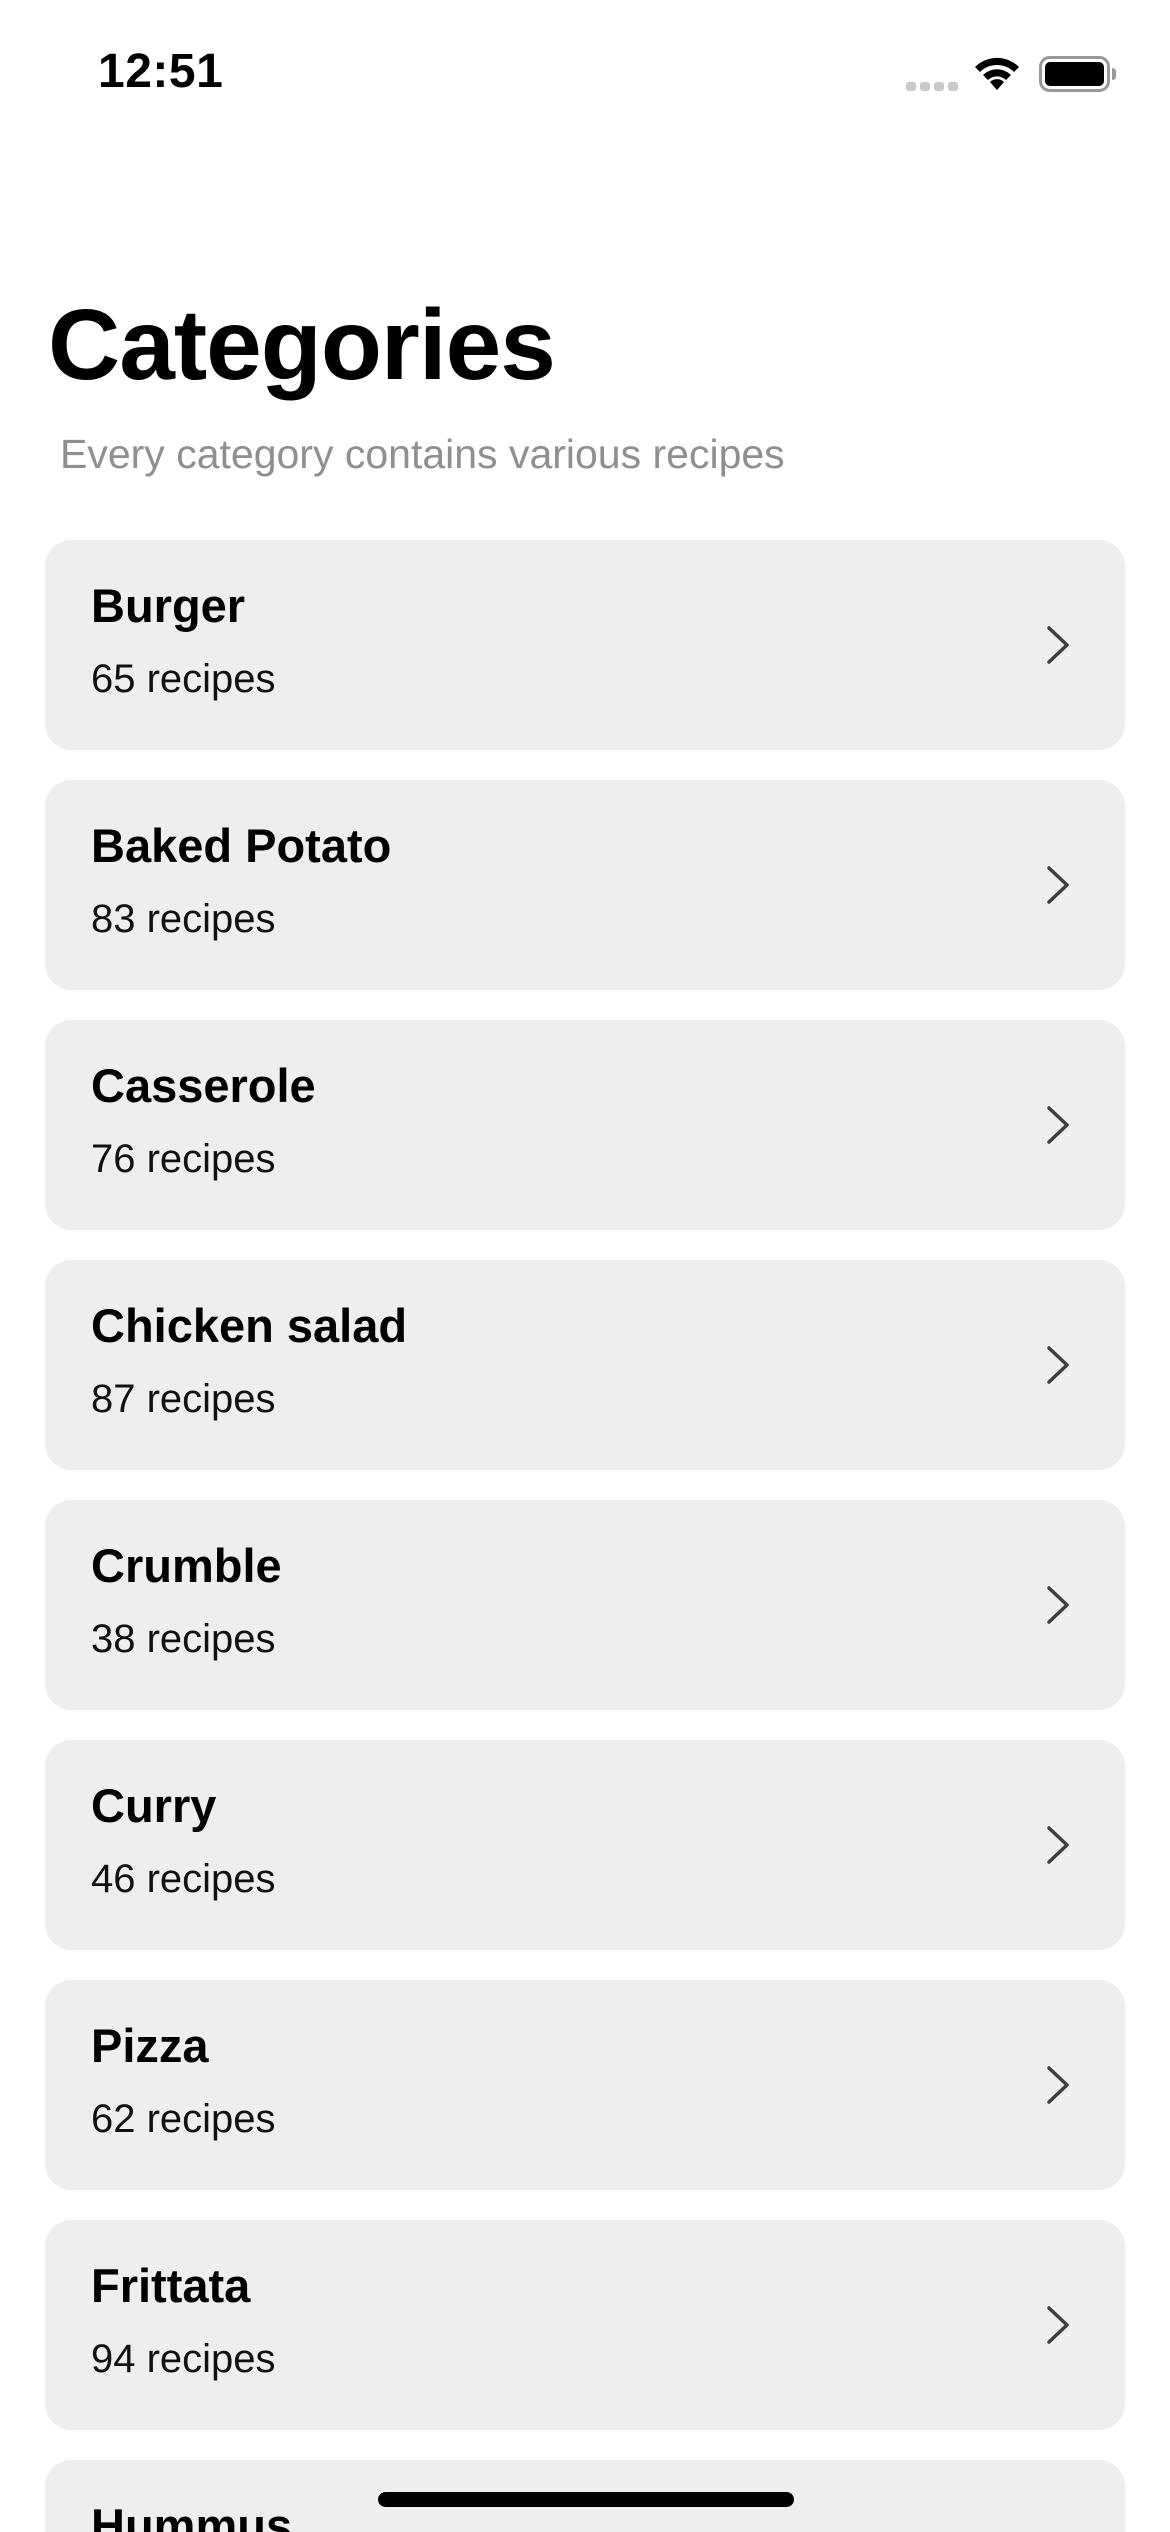 The width and height of the screenshot is (1170, 2532). What do you see at coordinates (422, 454) in the screenshot?
I see `page-subtitle: Every category contains various recipes` at bounding box center [422, 454].